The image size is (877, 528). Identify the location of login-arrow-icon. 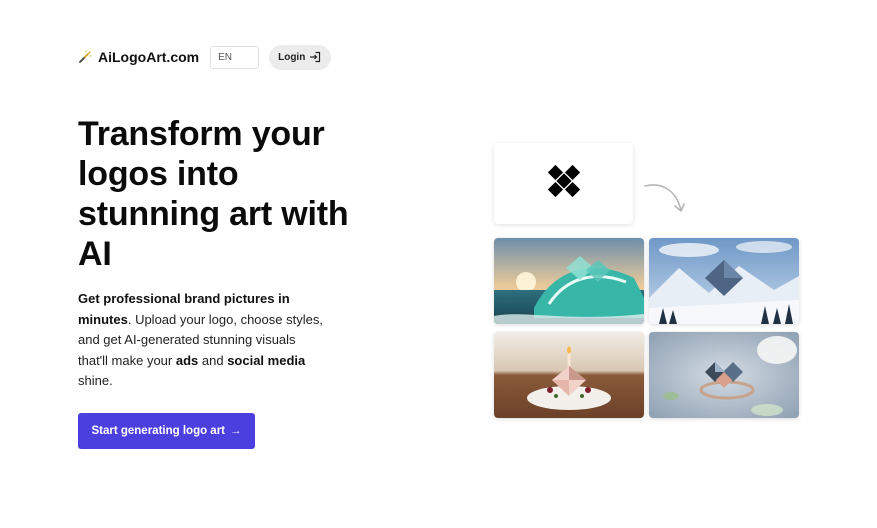
(315, 57).